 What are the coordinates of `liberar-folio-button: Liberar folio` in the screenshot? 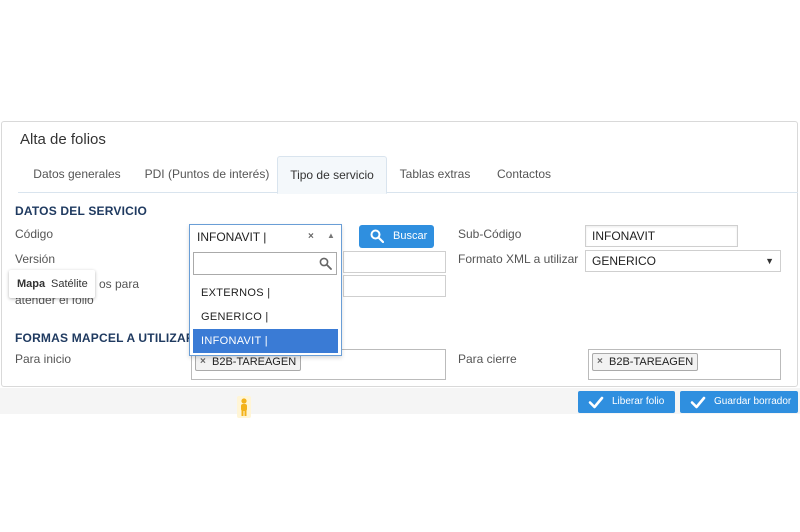 It's located at (626, 402).